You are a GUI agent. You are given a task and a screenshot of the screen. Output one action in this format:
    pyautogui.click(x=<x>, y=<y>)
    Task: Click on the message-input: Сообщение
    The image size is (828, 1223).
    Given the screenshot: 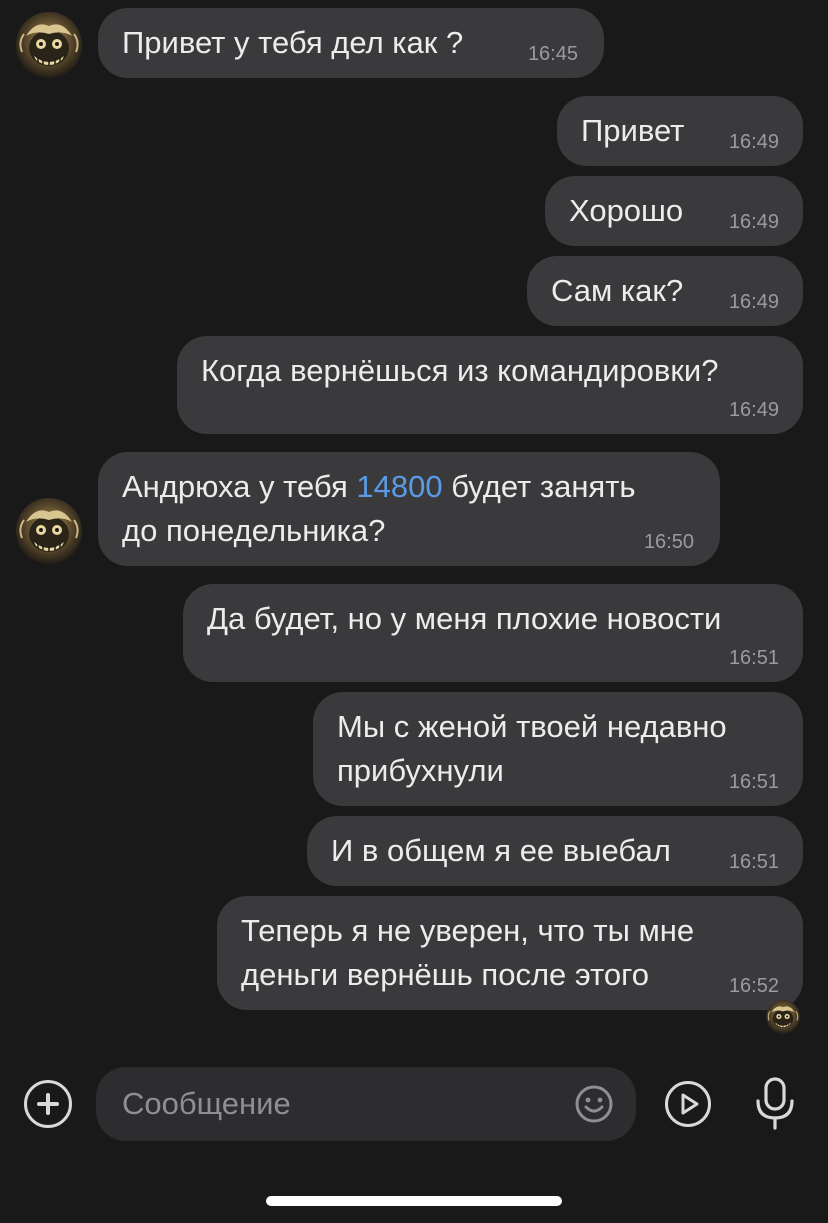 What is the action you would take?
    pyautogui.click(x=366, y=1104)
    